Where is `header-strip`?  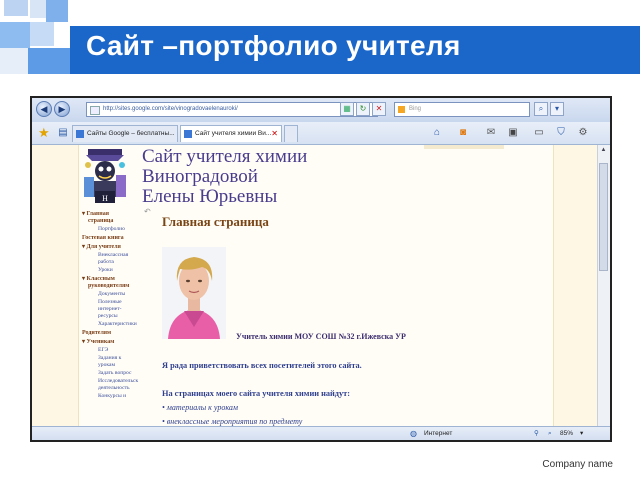
header-strip is located at coordinates (464, 147).